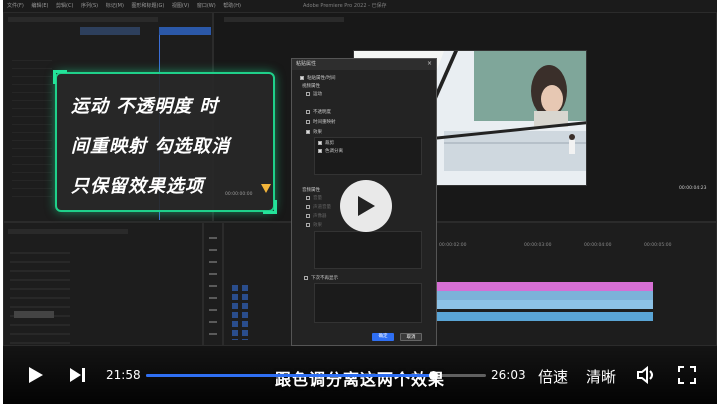 The height and width of the screenshot is (404, 720). Describe the element at coordinates (508, 375) in the screenshot. I see `total-time: 26:03` at that location.